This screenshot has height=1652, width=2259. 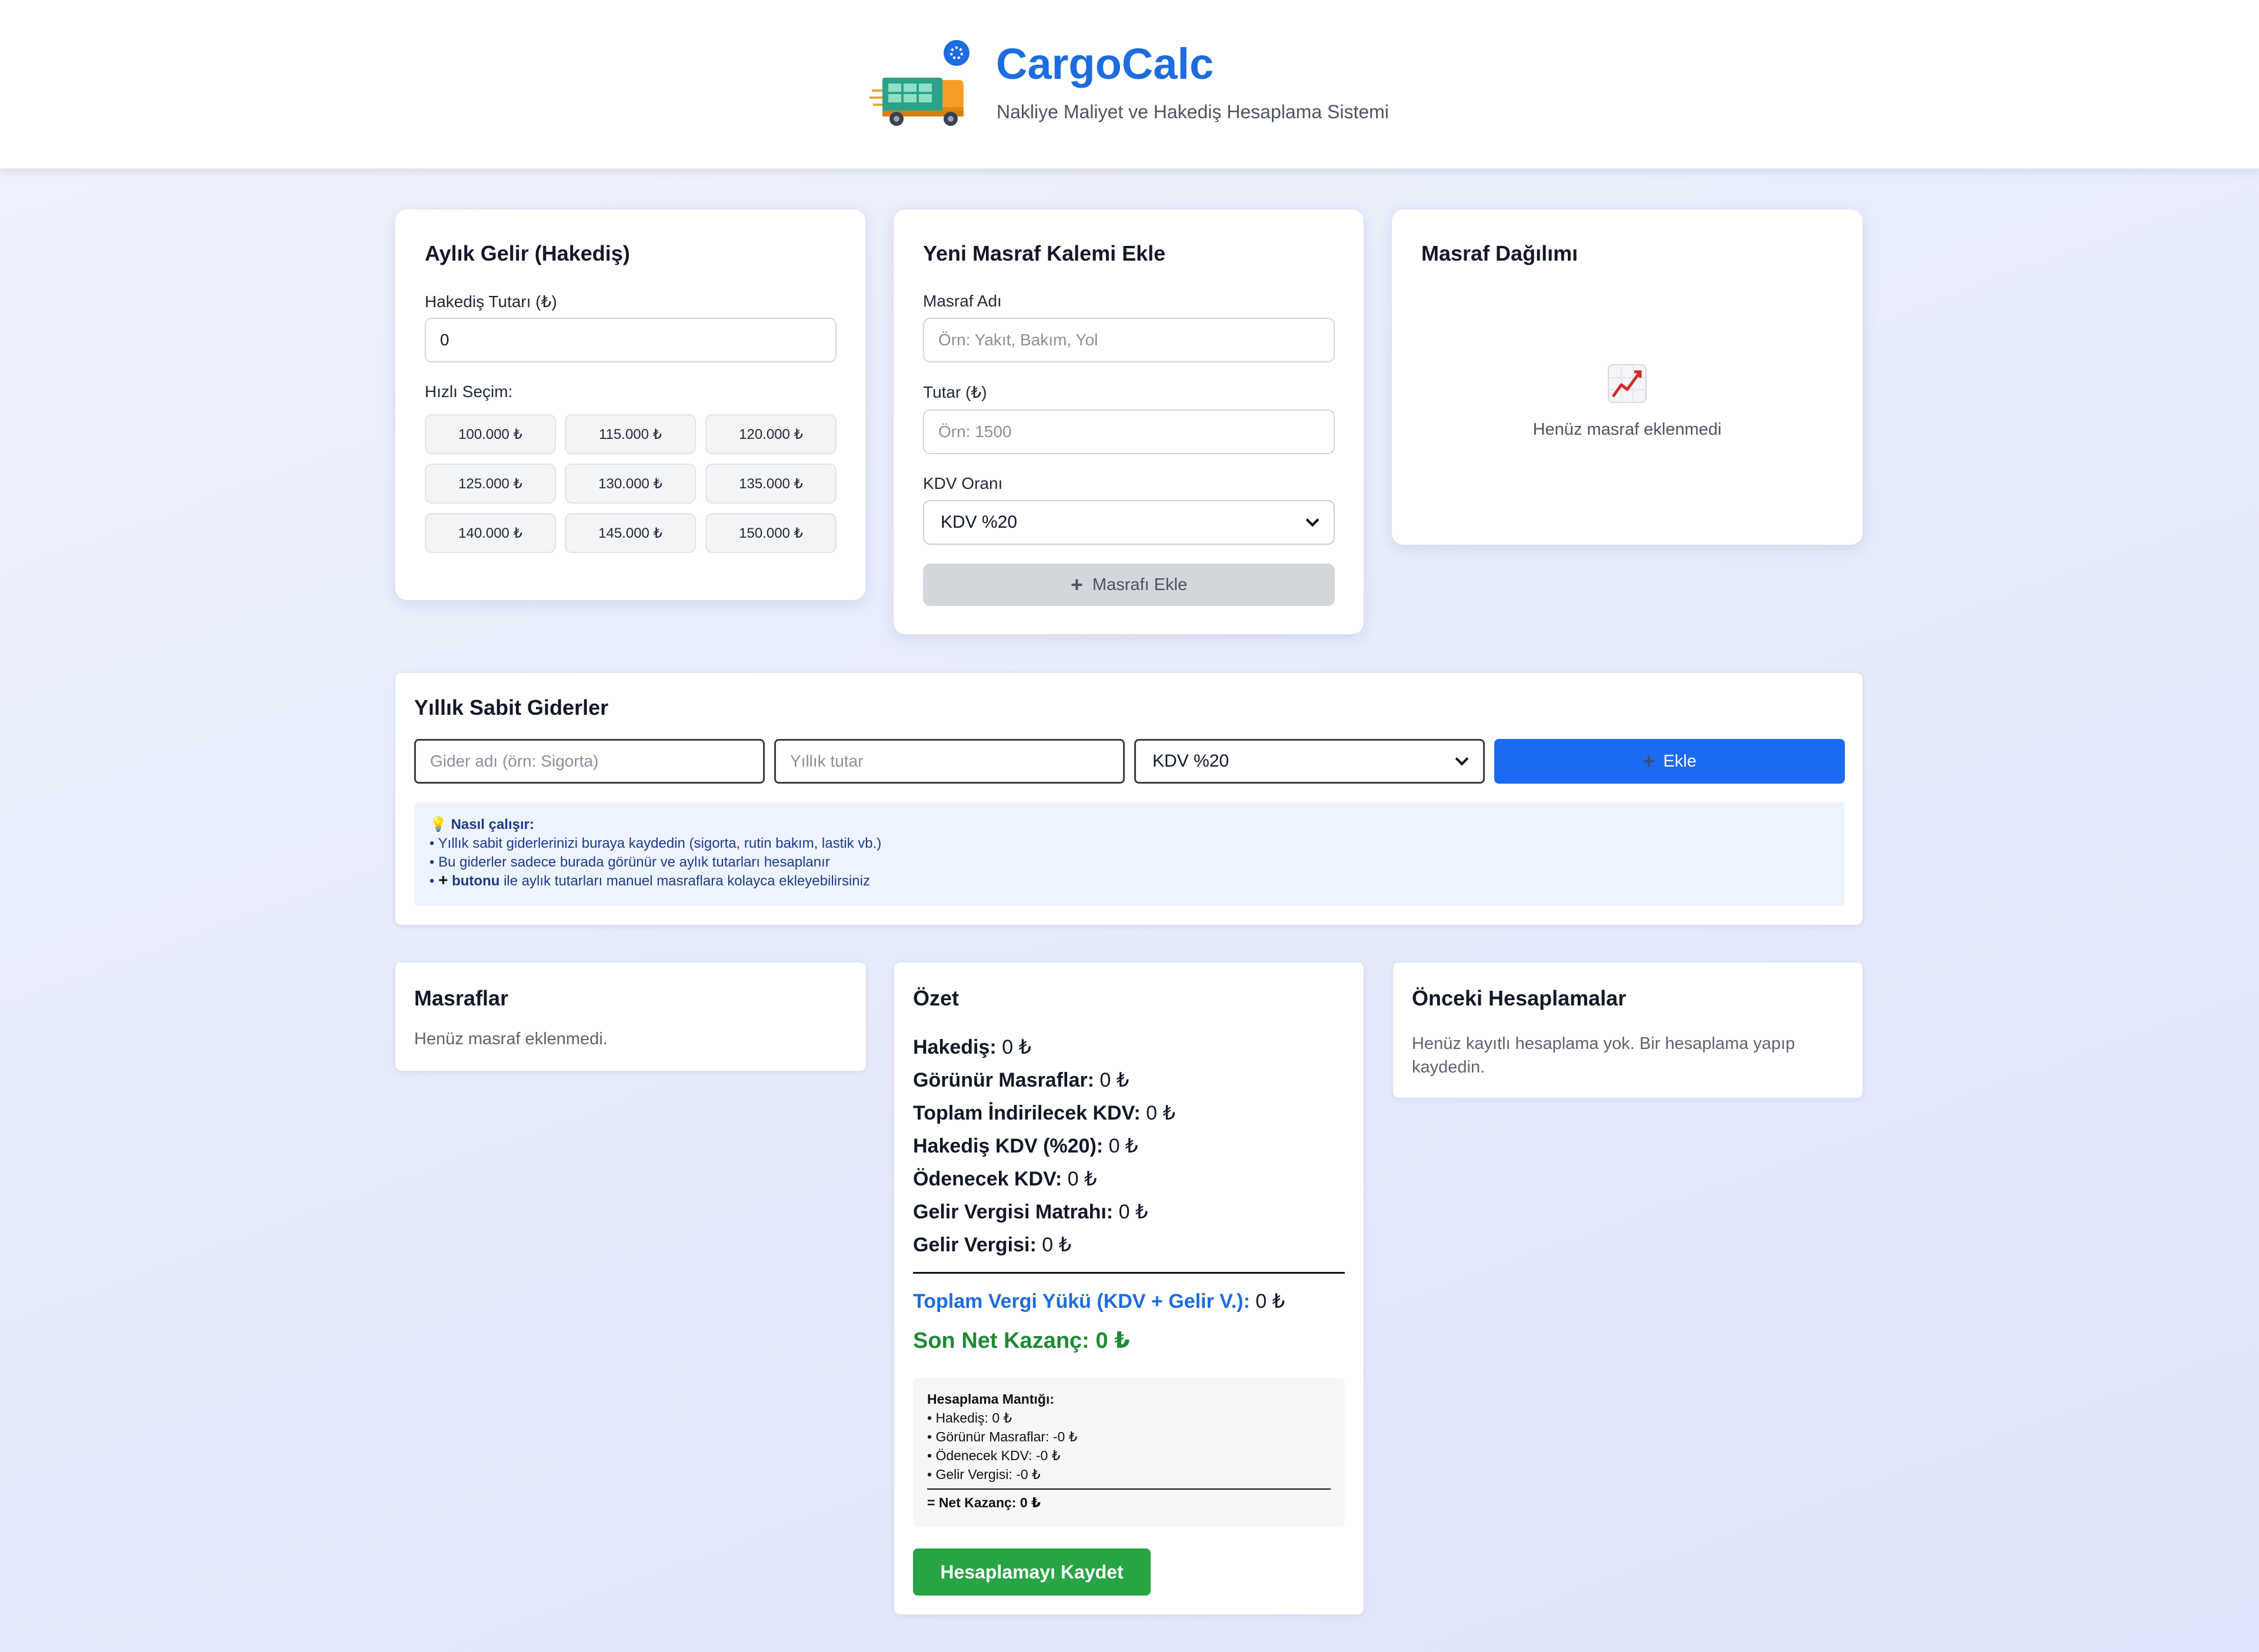 I want to click on logic-line: • Görünür Masraflar: -0 ₺, so click(x=1002, y=1436).